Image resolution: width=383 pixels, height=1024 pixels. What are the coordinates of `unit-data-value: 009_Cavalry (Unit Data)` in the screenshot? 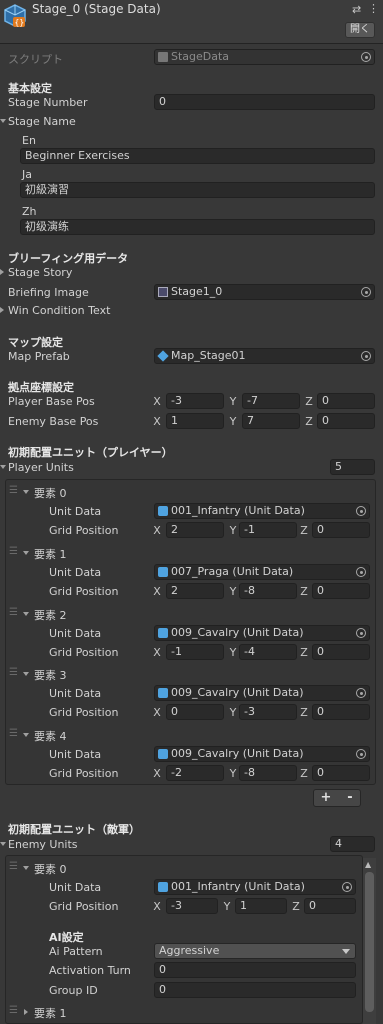 It's located at (237, 632).